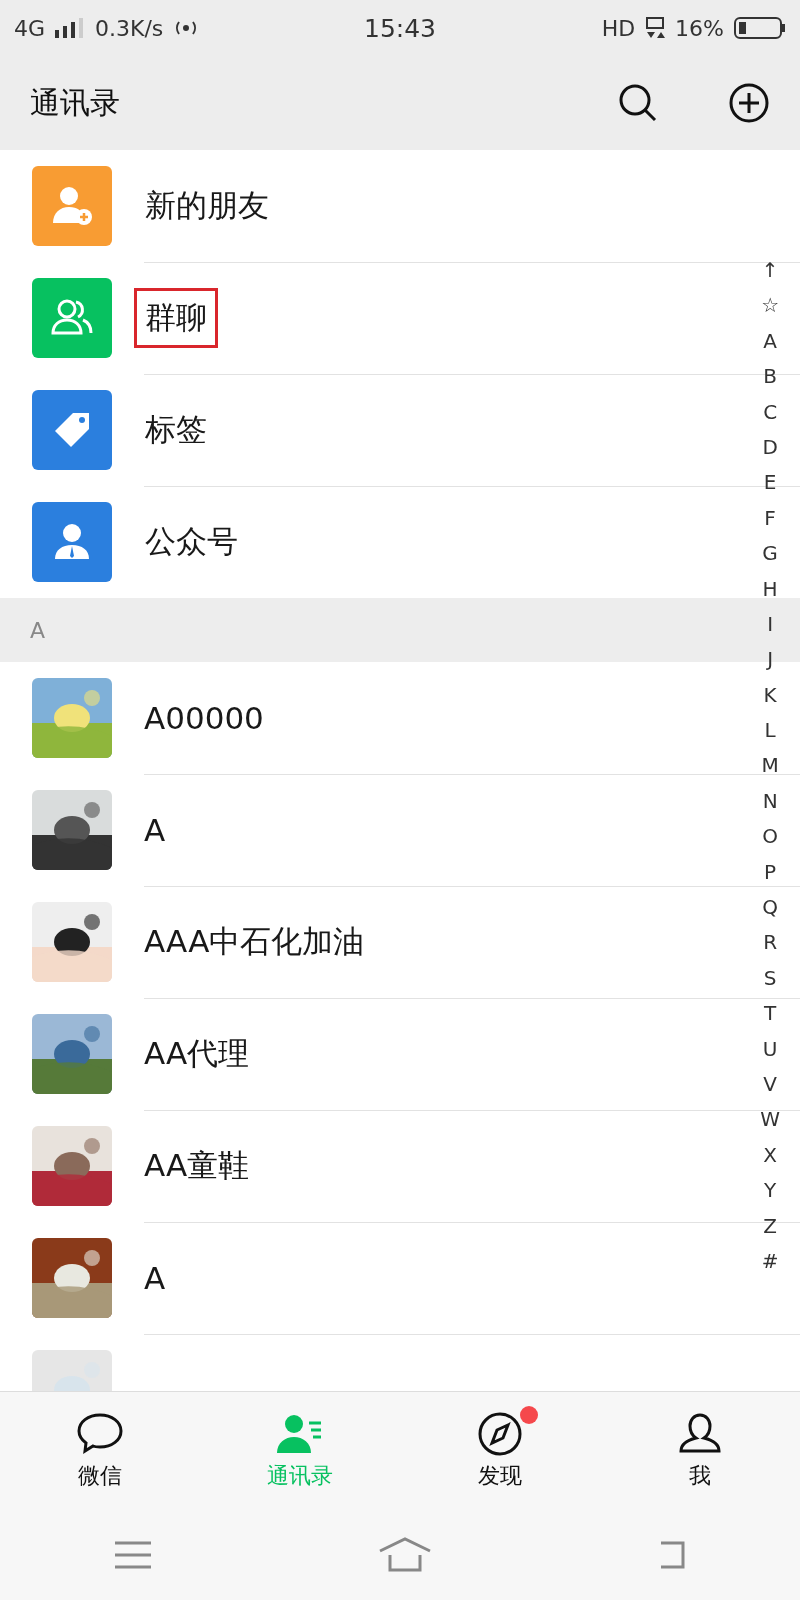  Describe the element at coordinates (207, 205) in the screenshot. I see `function-item: 新的朋友` at that location.